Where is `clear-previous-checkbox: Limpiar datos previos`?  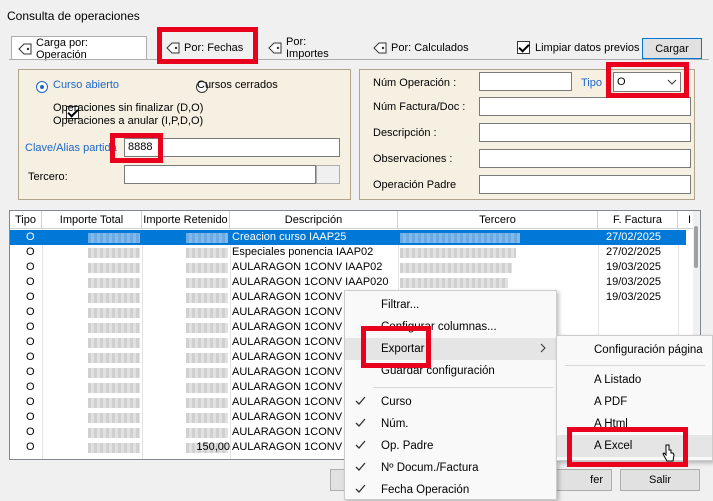
clear-previous-checkbox: Limpiar datos previos is located at coordinates (578, 47).